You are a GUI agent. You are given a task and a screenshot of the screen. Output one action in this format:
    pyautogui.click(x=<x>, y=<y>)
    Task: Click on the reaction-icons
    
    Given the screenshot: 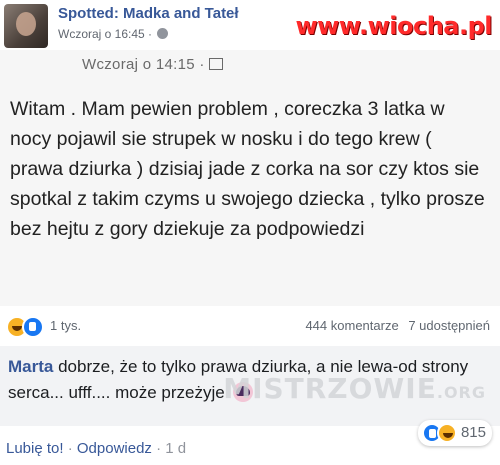 What is the action you would take?
    pyautogui.click(x=25, y=327)
    